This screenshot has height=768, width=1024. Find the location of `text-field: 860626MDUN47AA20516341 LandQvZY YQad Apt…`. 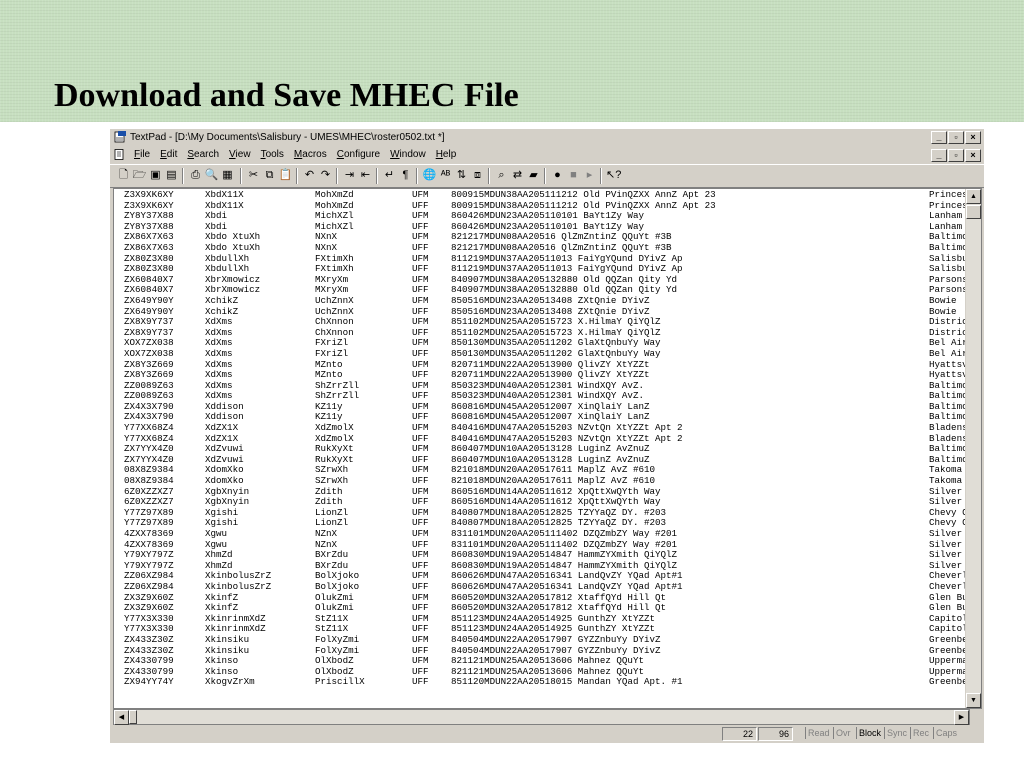

text-field: 860626MDUN47AA20516341 LandQvZY YQad Apt… is located at coordinates (567, 586).